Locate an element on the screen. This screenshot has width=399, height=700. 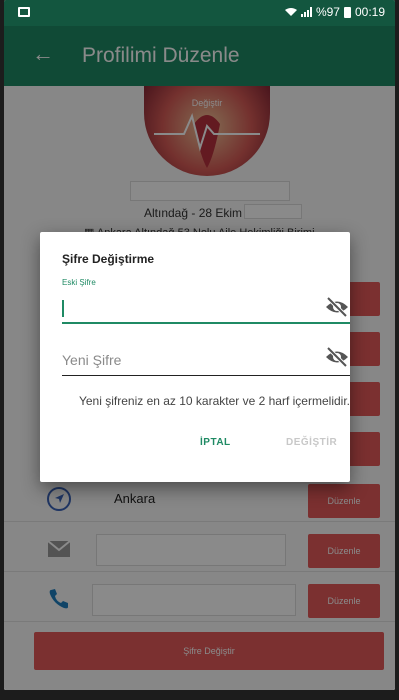
text-cursor is located at coordinates (63, 308).